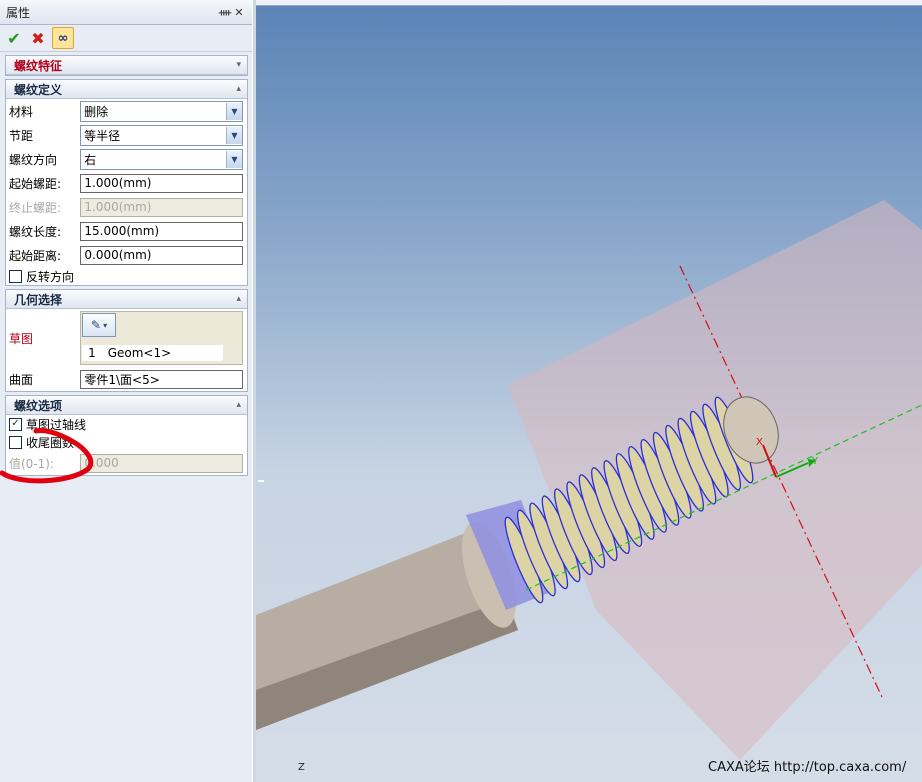 The image size is (922, 782). Describe the element at coordinates (96, 111) in the screenshot. I see `material-value: 删除` at that location.